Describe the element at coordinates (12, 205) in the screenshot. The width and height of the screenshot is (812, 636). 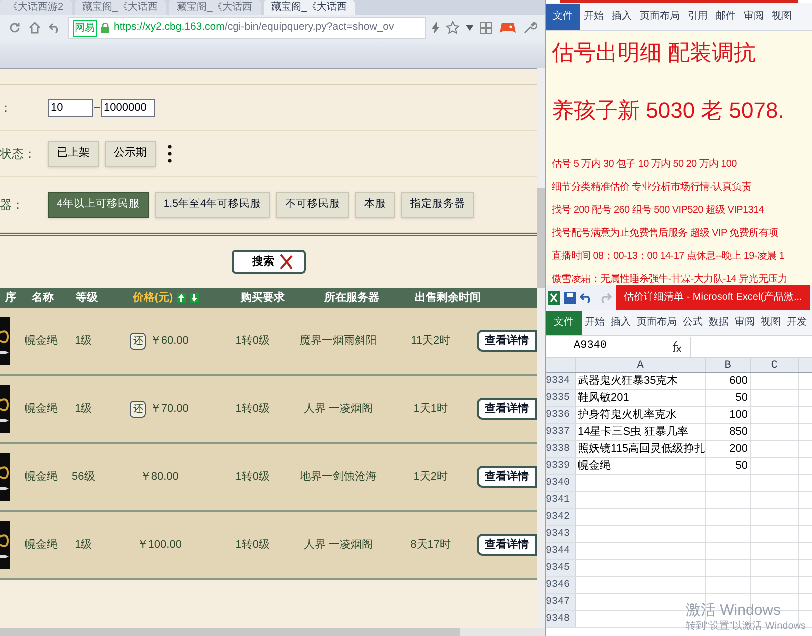
I see `filter-label: 器：` at that location.